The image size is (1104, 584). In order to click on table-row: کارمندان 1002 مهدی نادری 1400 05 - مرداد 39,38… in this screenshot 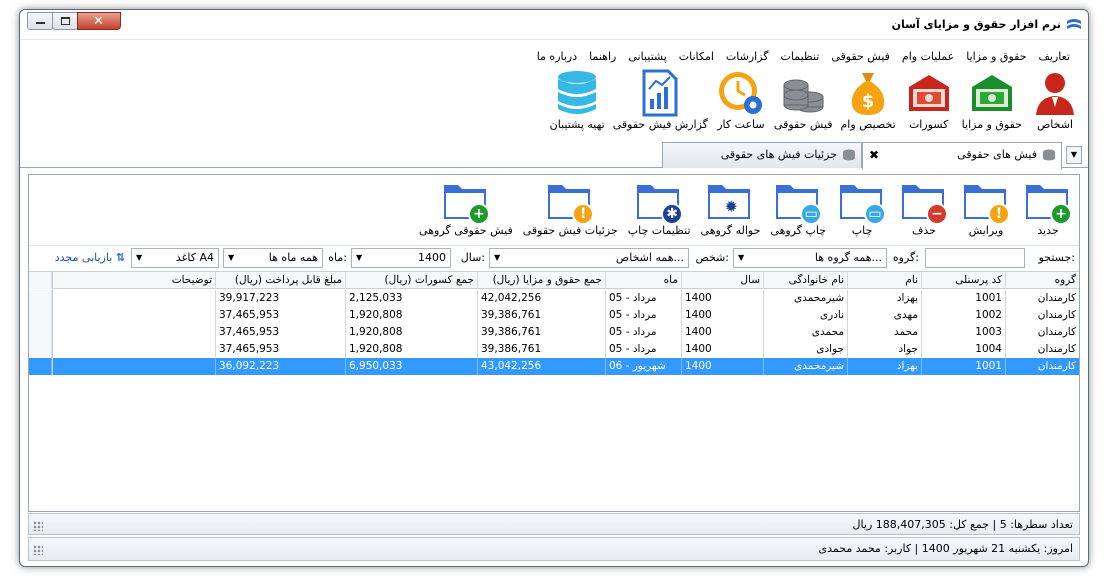, I will do `click(554, 315)`.